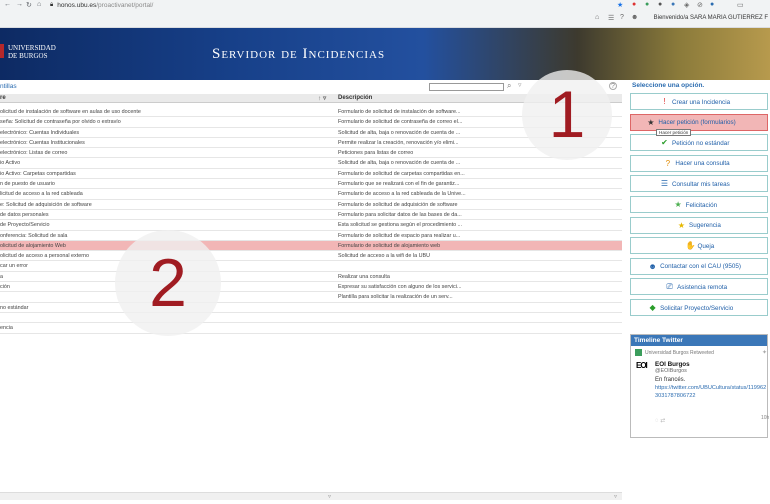 This screenshot has width=770, height=504. Describe the element at coordinates (705, 226) in the screenshot. I see `option-label: Sugerencia` at that location.